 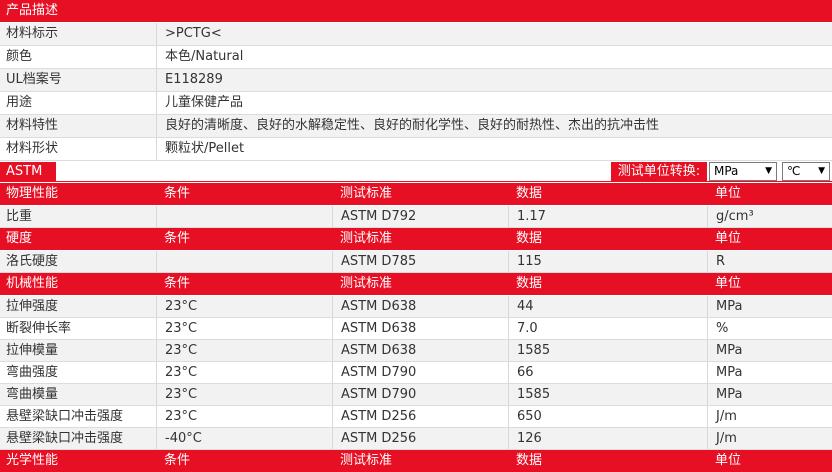 What do you see at coordinates (486, 34) in the screenshot?
I see `product-value: >PCTG<` at bounding box center [486, 34].